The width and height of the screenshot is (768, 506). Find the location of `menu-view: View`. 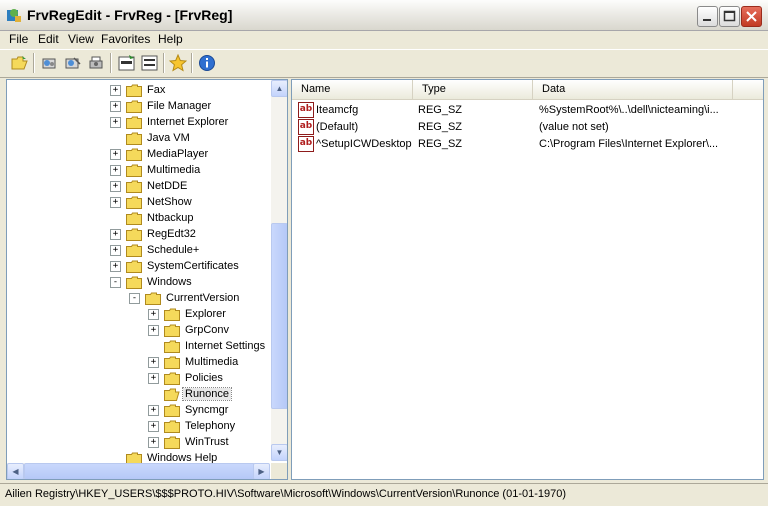

menu-view: View is located at coordinates (81, 39).